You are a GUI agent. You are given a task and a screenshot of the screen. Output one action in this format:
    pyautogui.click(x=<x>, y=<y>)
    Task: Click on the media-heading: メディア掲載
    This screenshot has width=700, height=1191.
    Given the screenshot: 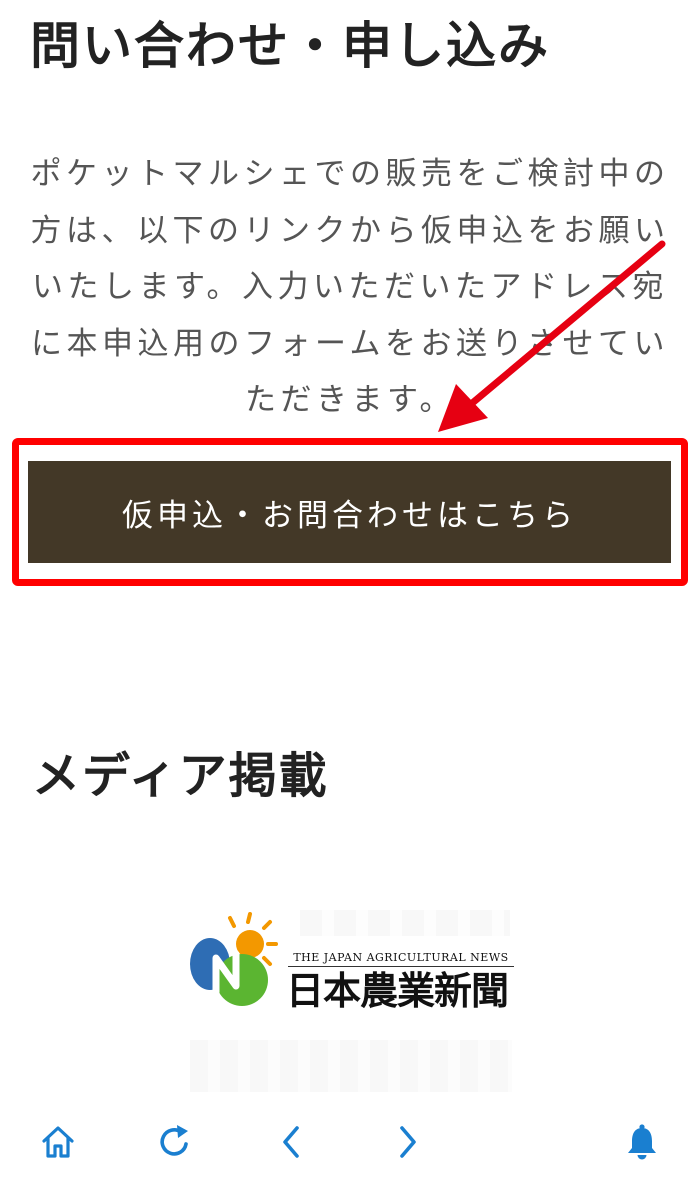 What is the action you would take?
    pyautogui.click(x=180, y=776)
    